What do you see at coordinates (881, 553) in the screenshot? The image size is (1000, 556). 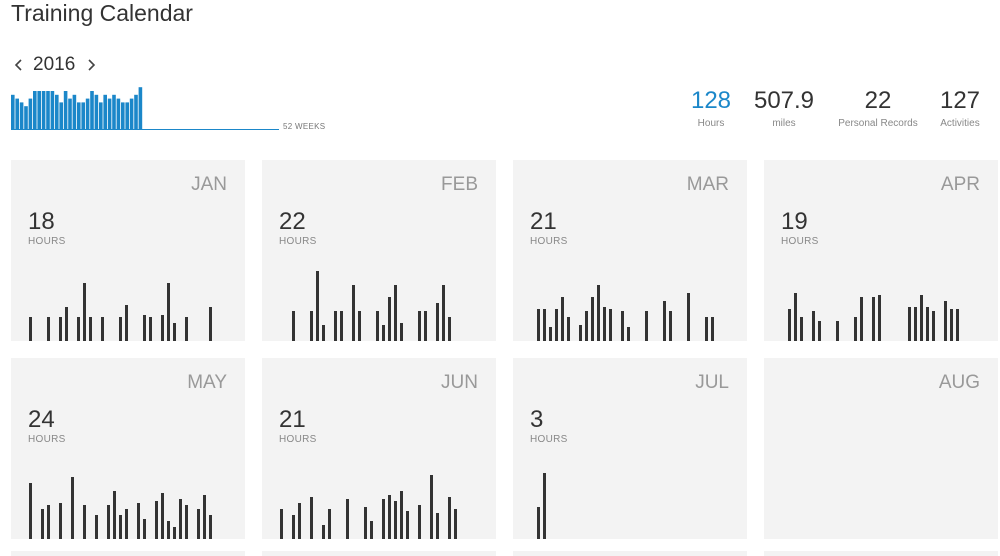 I see `month-card-dec-partial` at bounding box center [881, 553].